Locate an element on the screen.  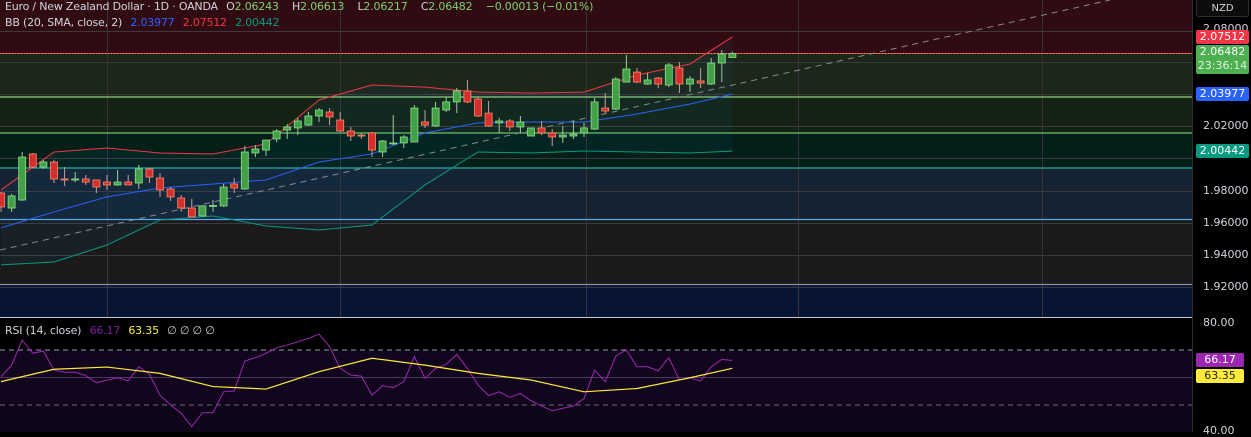
price-tick: 1.94000 is located at coordinates (1226, 254).